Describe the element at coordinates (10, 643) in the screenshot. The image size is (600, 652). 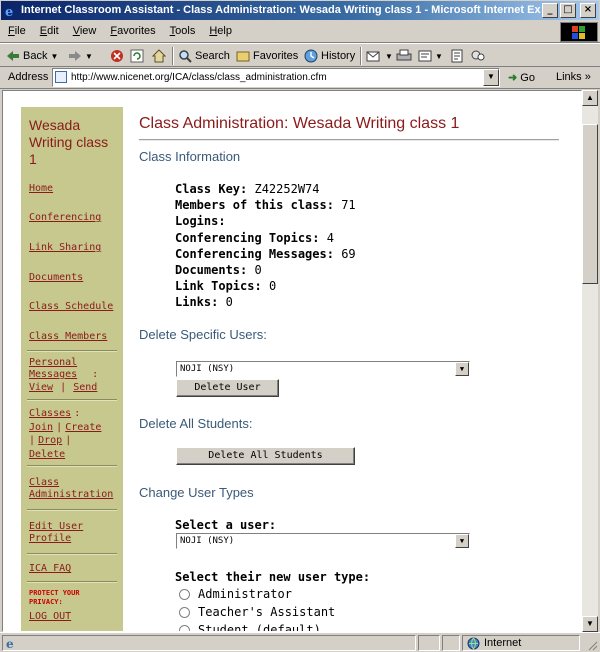
I see `svg-text: e` at that location.